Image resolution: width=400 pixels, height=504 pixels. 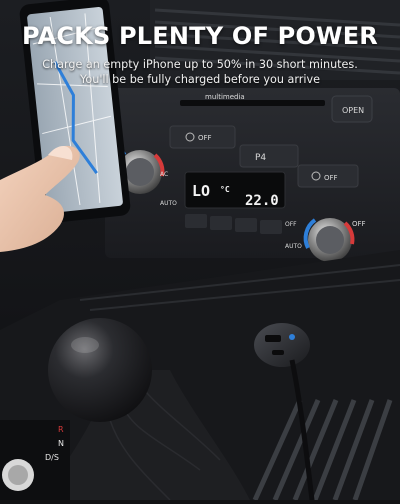 I want to click on auto-label-right: AUTO, so click(x=293, y=246).